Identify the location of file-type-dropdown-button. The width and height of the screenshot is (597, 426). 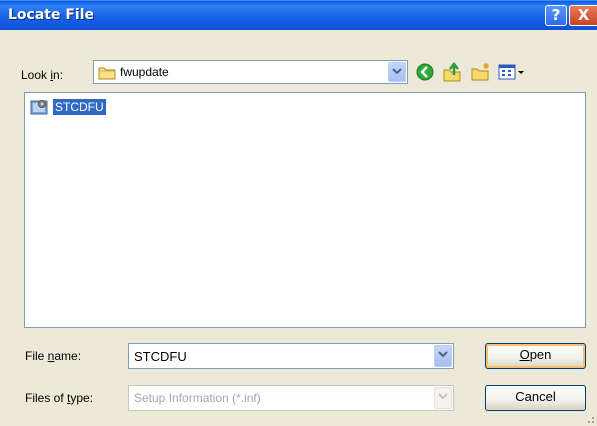
(443, 398).